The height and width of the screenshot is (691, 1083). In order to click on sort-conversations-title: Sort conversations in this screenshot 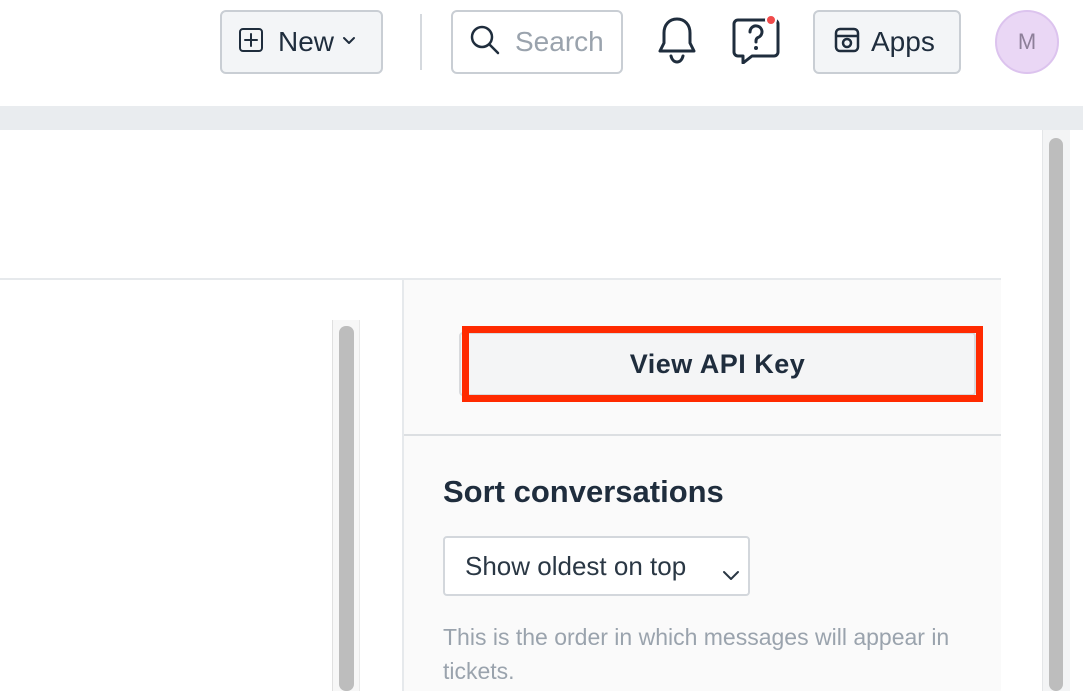, I will do `click(583, 491)`.